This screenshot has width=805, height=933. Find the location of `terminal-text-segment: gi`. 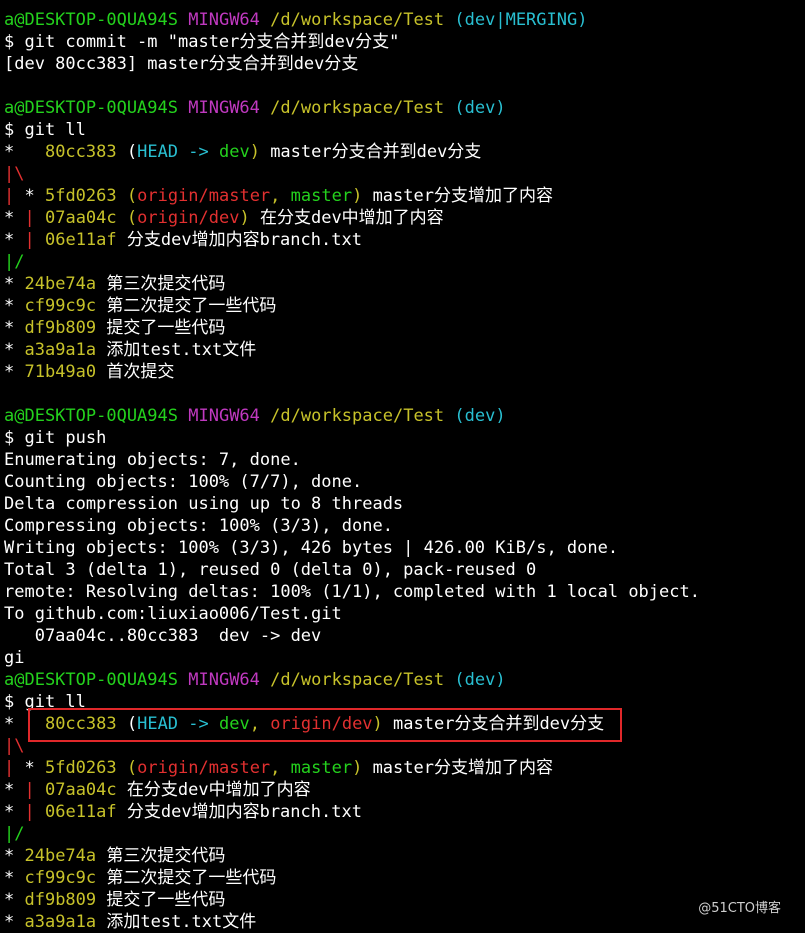

terminal-text-segment: gi is located at coordinates (14, 658).